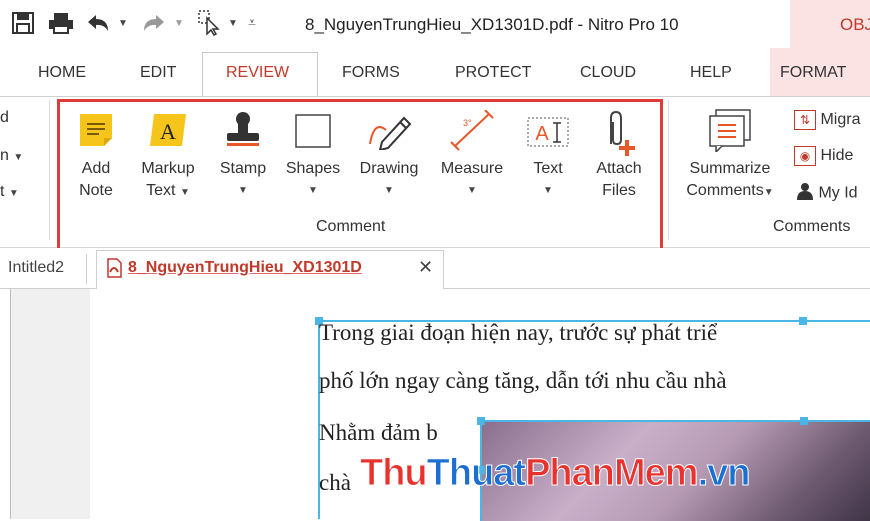 This screenshot has height=521, width=870. I want to click on watermark-logo: ThuThuatPhanMem.vn, so click(555, 473).